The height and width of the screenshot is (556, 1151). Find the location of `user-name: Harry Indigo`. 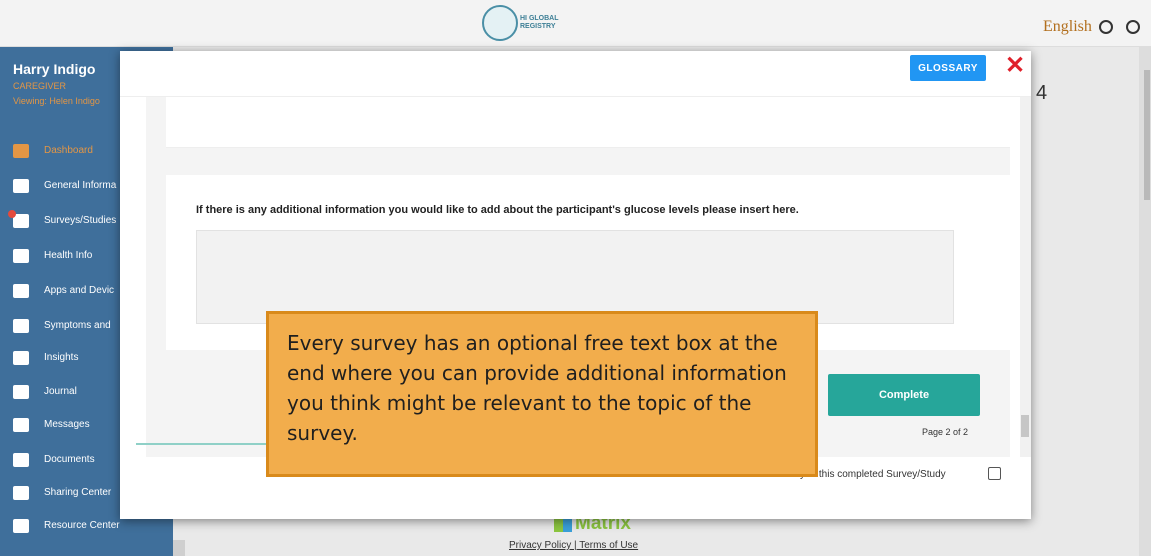

user-name: Harry Indigo is located at coordinates (54, 69).